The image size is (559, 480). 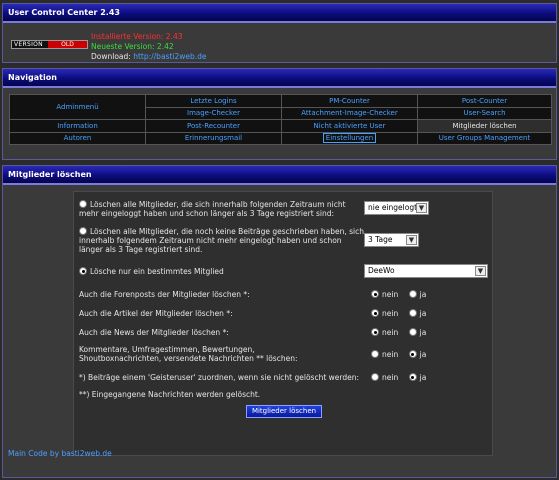 What do you see at coordinates (154, 332) in the screenshot?
I see `question-label: Auch die News der Mitglieder löschen *:` at bounding box center [154, 332].